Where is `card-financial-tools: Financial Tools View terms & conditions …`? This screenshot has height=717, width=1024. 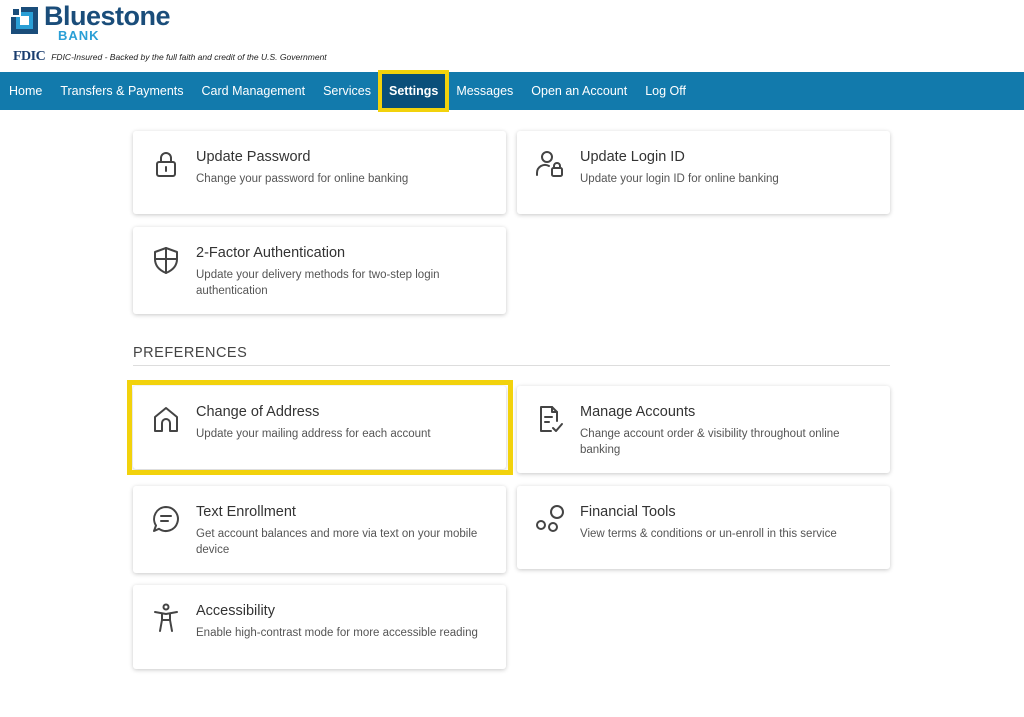
card-financial-tools: Financial Tools View terms & conditions … is located at coordinates (703, 527).